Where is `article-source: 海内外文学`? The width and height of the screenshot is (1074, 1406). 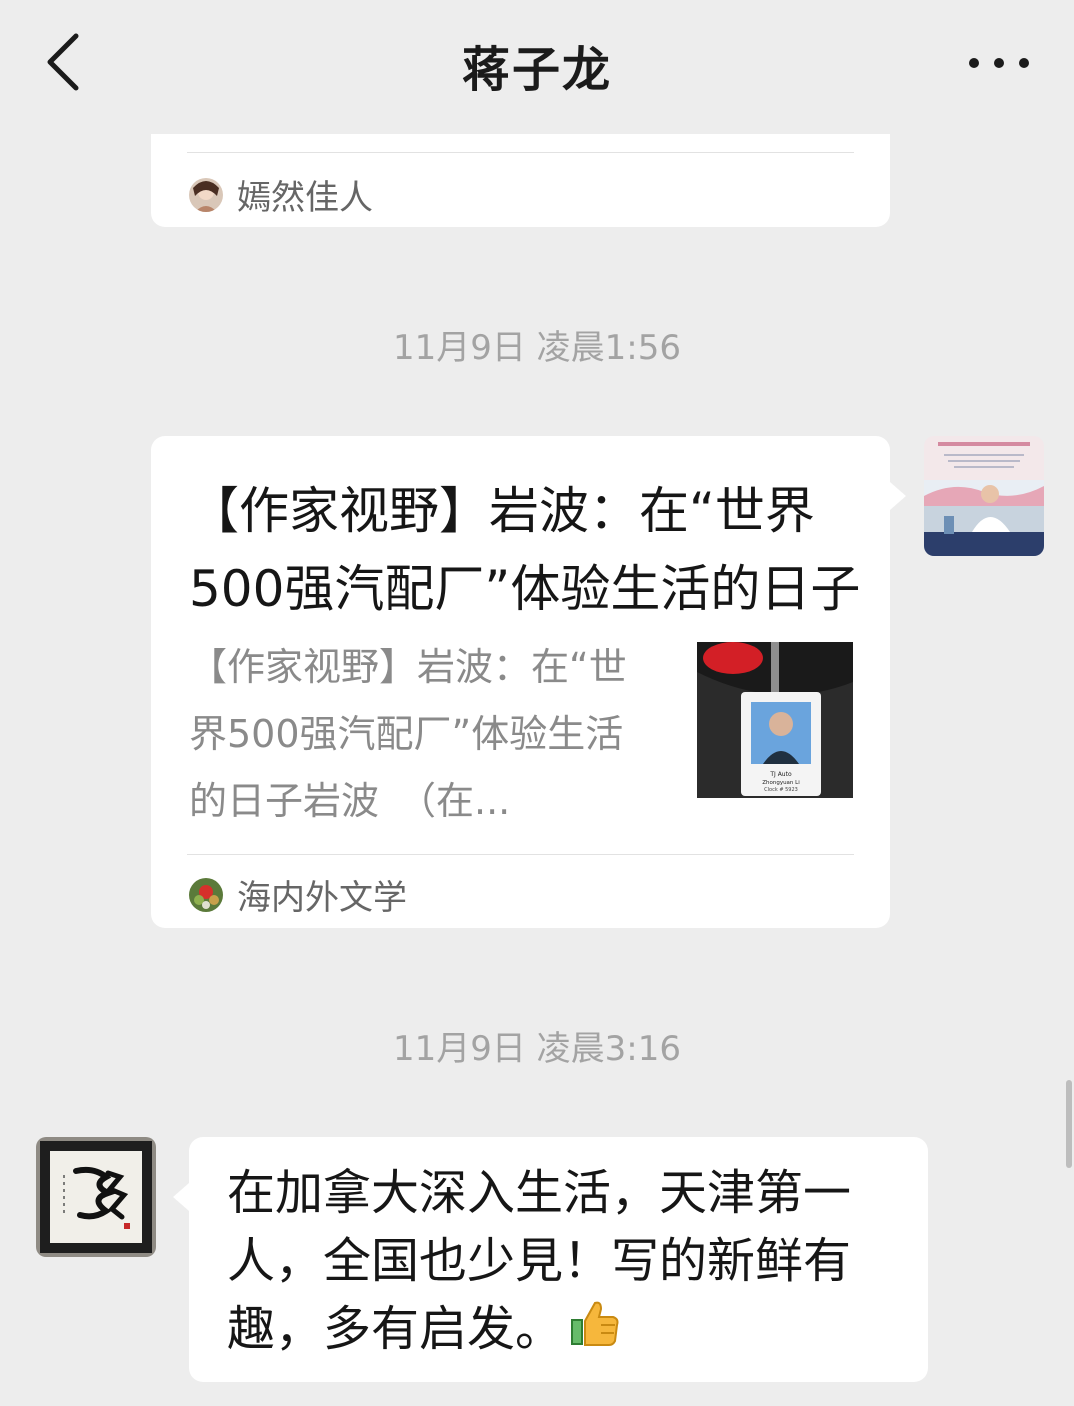
article-source: 海内外文学 is located at coordinates (298, 894).